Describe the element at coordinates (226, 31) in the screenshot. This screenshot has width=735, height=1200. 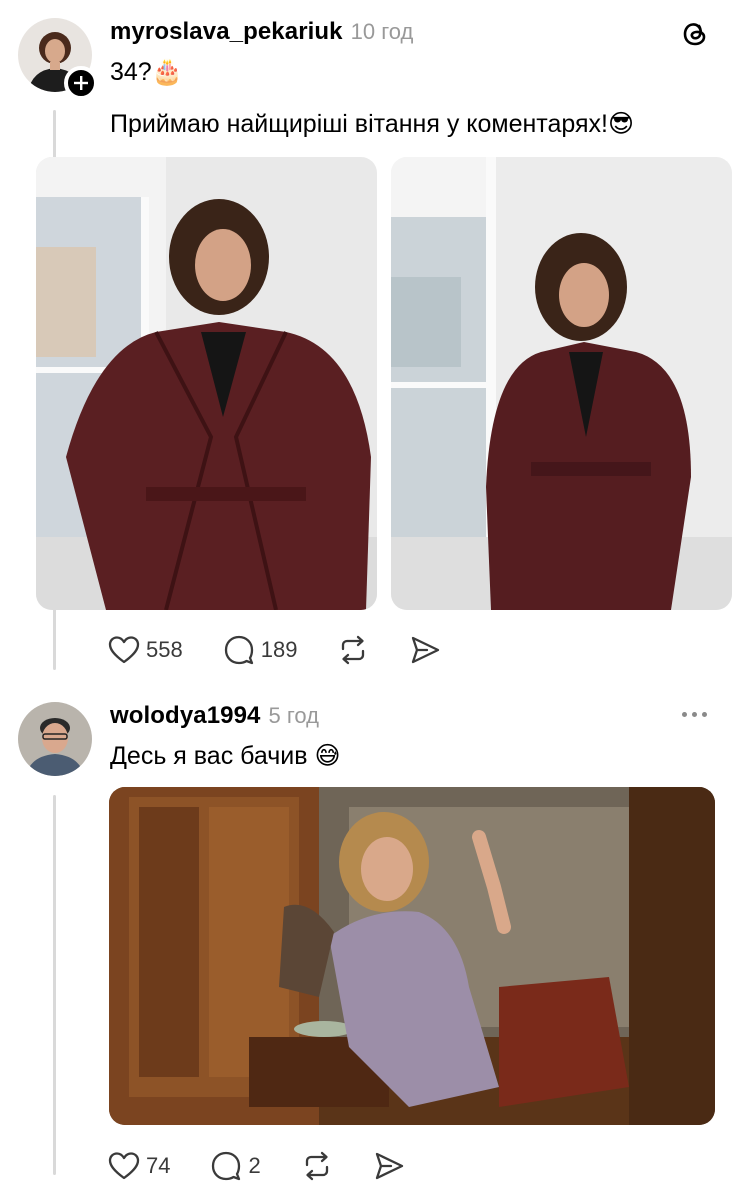
I see `post-author-username: myroslava_pekariuk` at that location.